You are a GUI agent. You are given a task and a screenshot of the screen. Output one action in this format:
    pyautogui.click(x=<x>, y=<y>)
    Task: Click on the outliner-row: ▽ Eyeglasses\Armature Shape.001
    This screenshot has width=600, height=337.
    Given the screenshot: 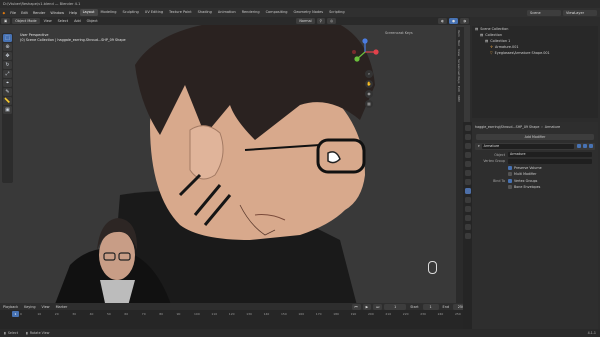 What is the action you would take?
    pyautogui.click(x=535, y=53)
    